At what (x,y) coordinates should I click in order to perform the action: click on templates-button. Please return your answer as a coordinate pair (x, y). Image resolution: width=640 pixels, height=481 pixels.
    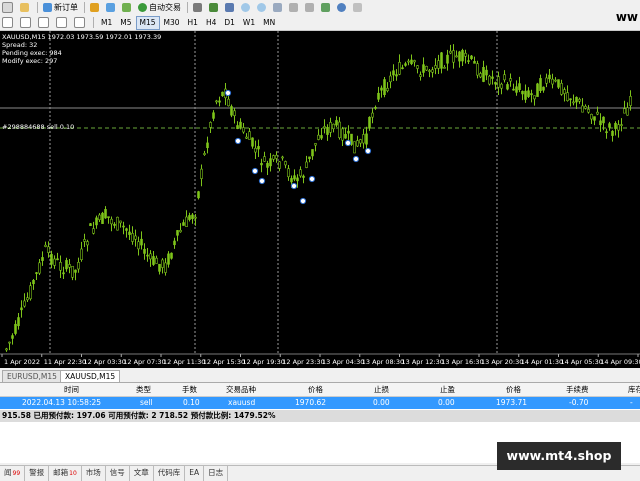
    Looking at the image, I should click on (358, 7).